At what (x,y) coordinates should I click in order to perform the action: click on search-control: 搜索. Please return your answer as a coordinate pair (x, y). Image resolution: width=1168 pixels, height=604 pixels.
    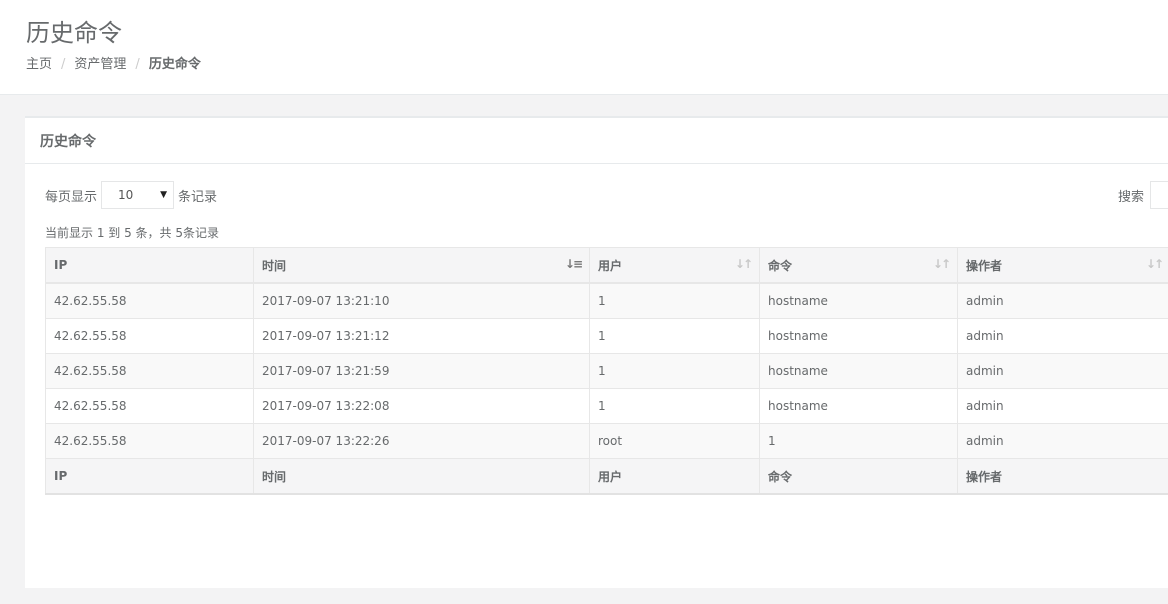
    Looking at the image, I should click on (1143, 195).